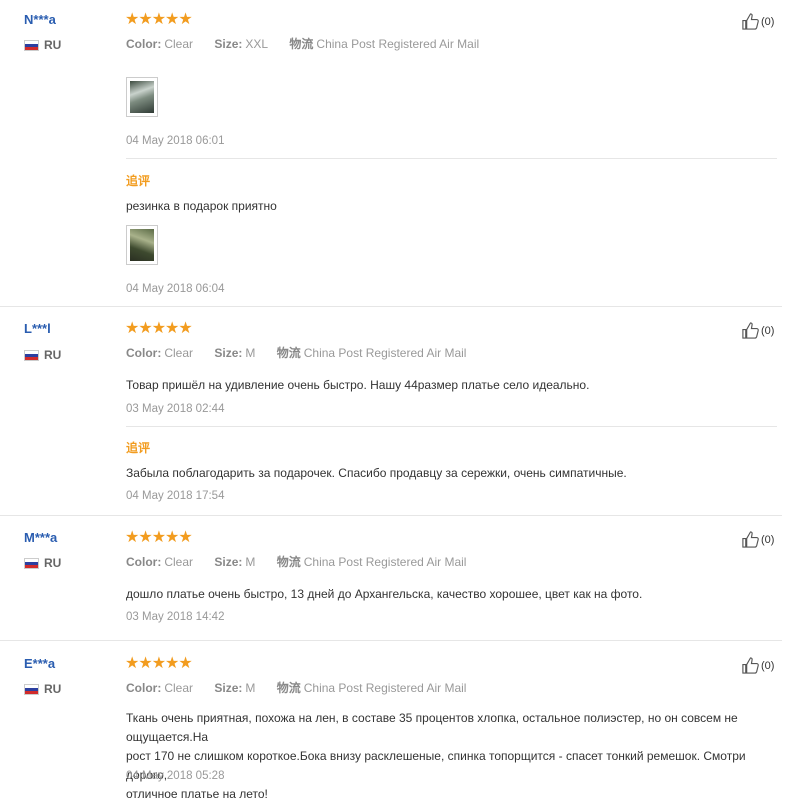  I want to click on reviewer-name: M***a, so click(40, 537).